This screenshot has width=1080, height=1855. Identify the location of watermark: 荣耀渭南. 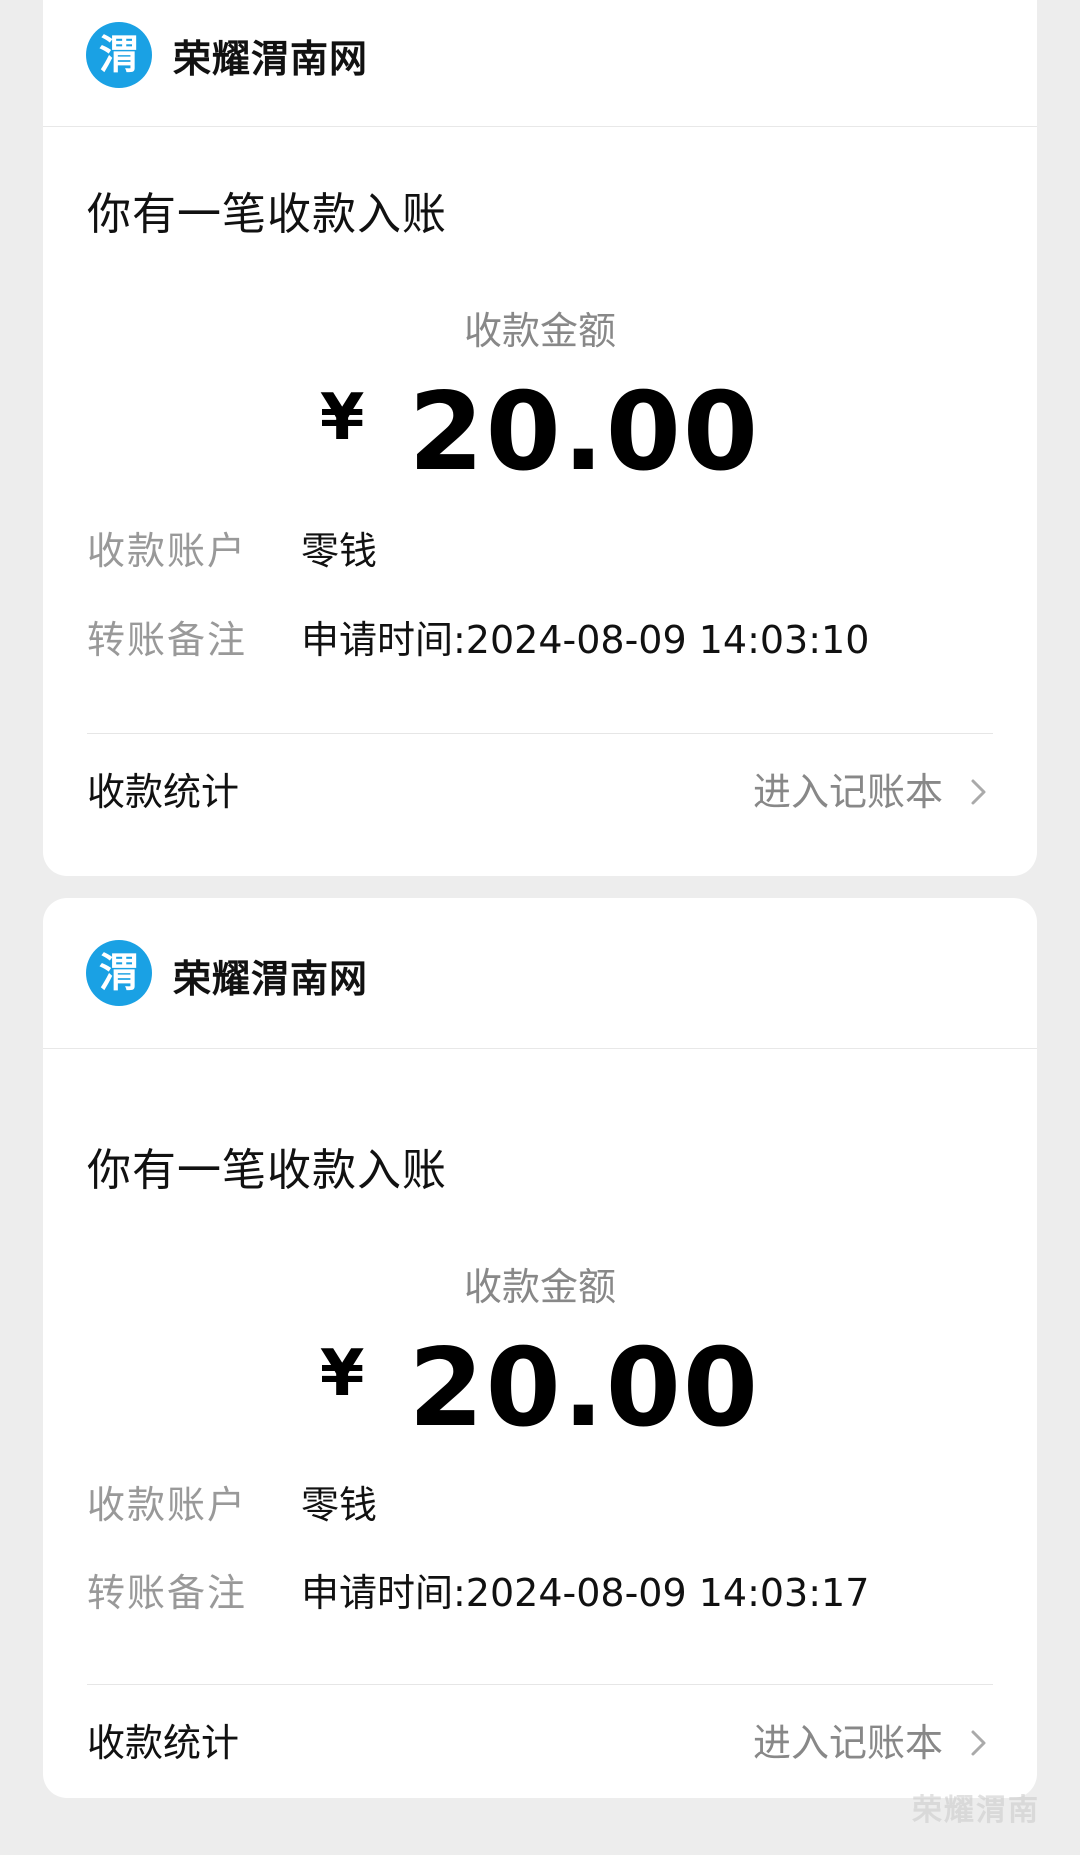
(976, 1810).